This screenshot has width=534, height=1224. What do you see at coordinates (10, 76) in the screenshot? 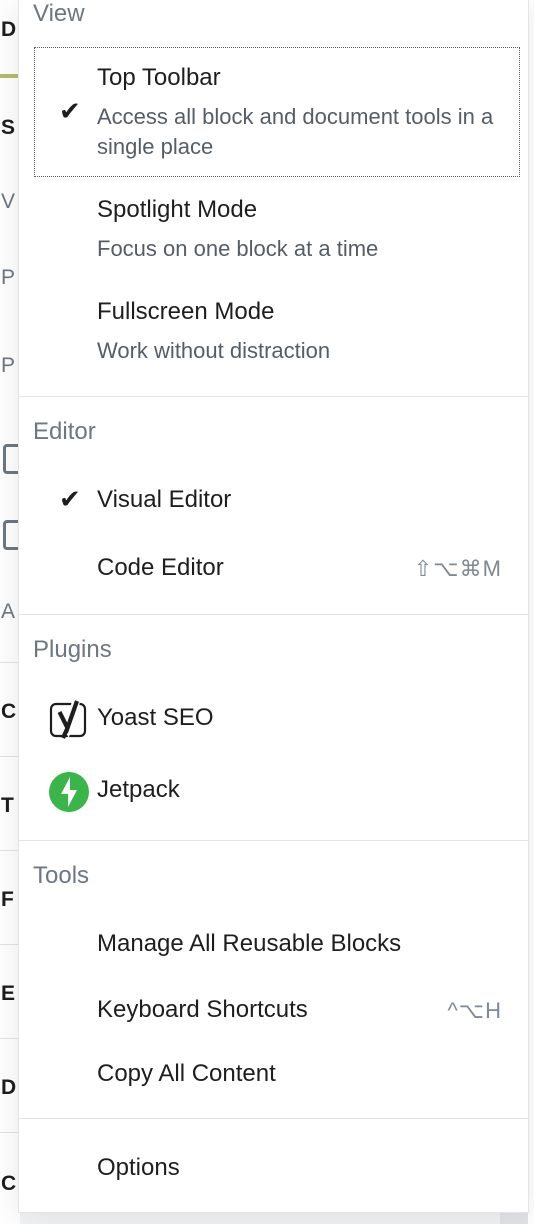
I see `bg-accent-line` at bounding box center [10, 76].